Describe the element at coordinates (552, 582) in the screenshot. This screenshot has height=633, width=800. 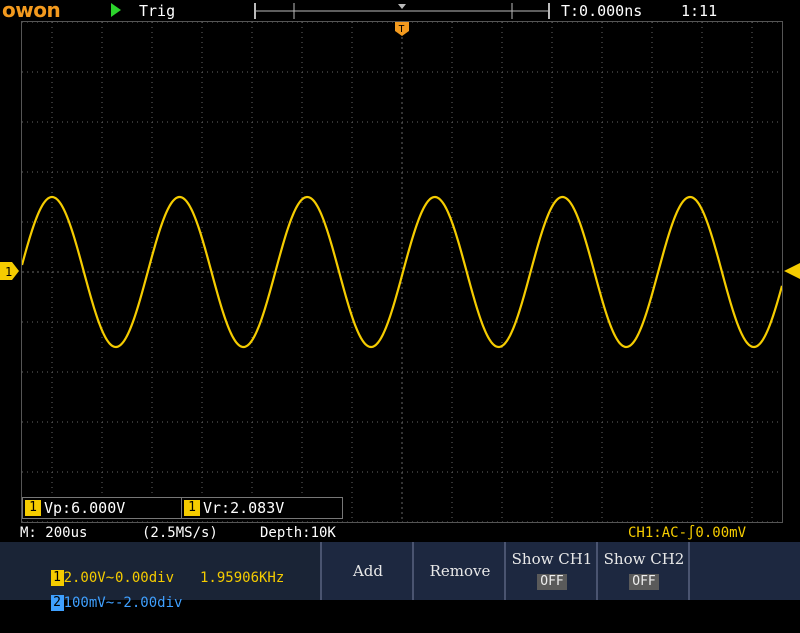
I see `show-ch1-value: OFF` at that location.